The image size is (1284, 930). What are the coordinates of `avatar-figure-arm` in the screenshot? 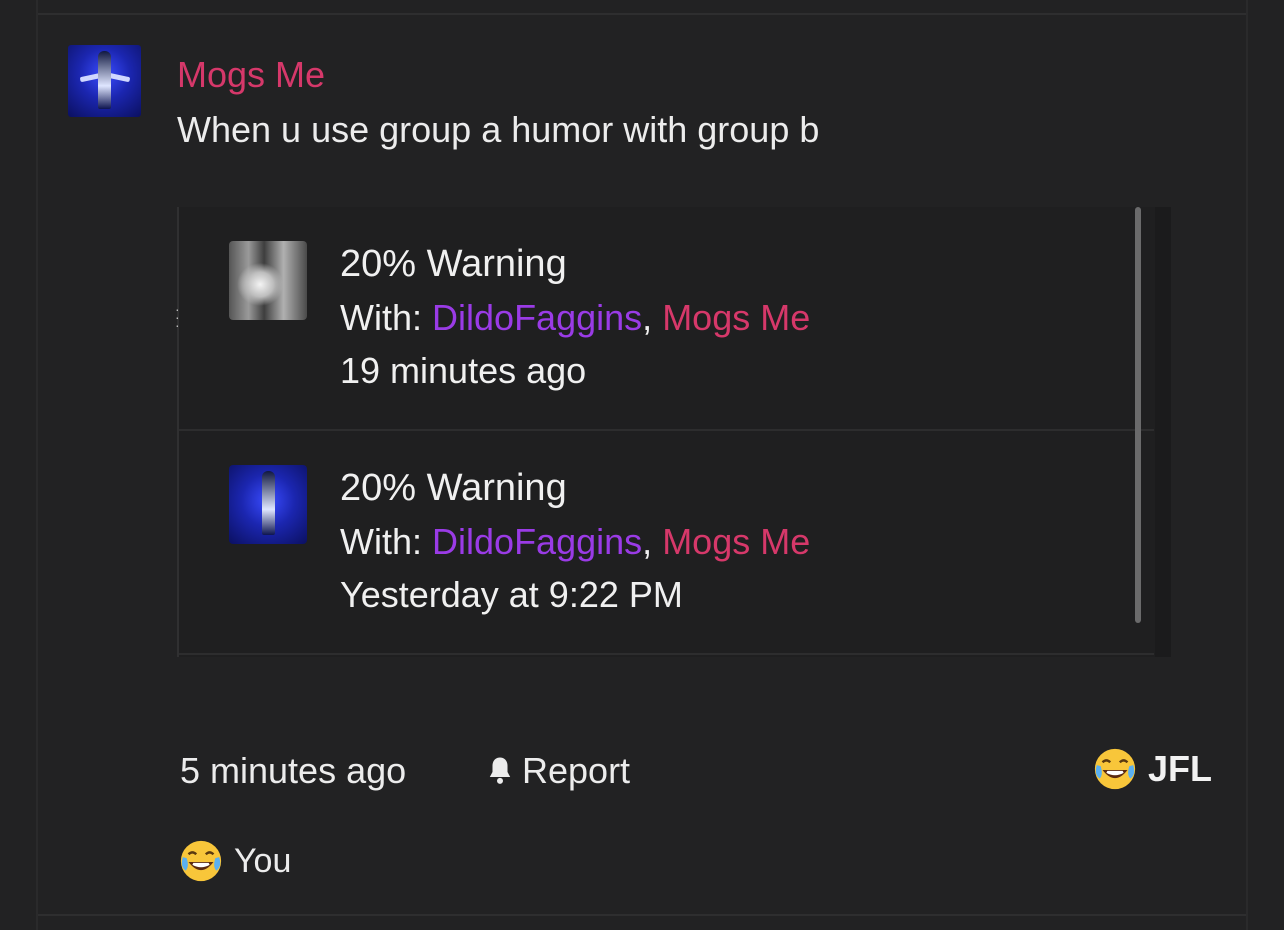 It's located at (119, 77).